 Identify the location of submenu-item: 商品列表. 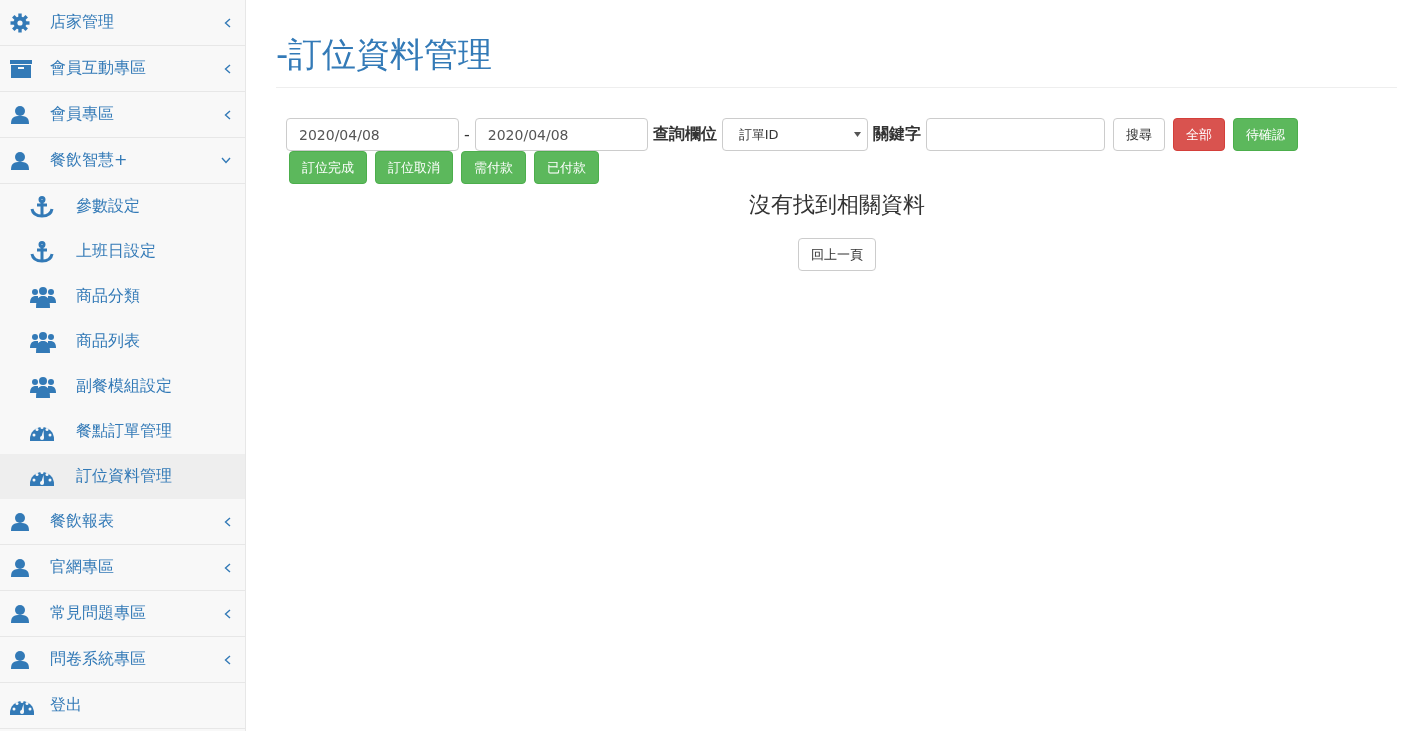
(122, 341).